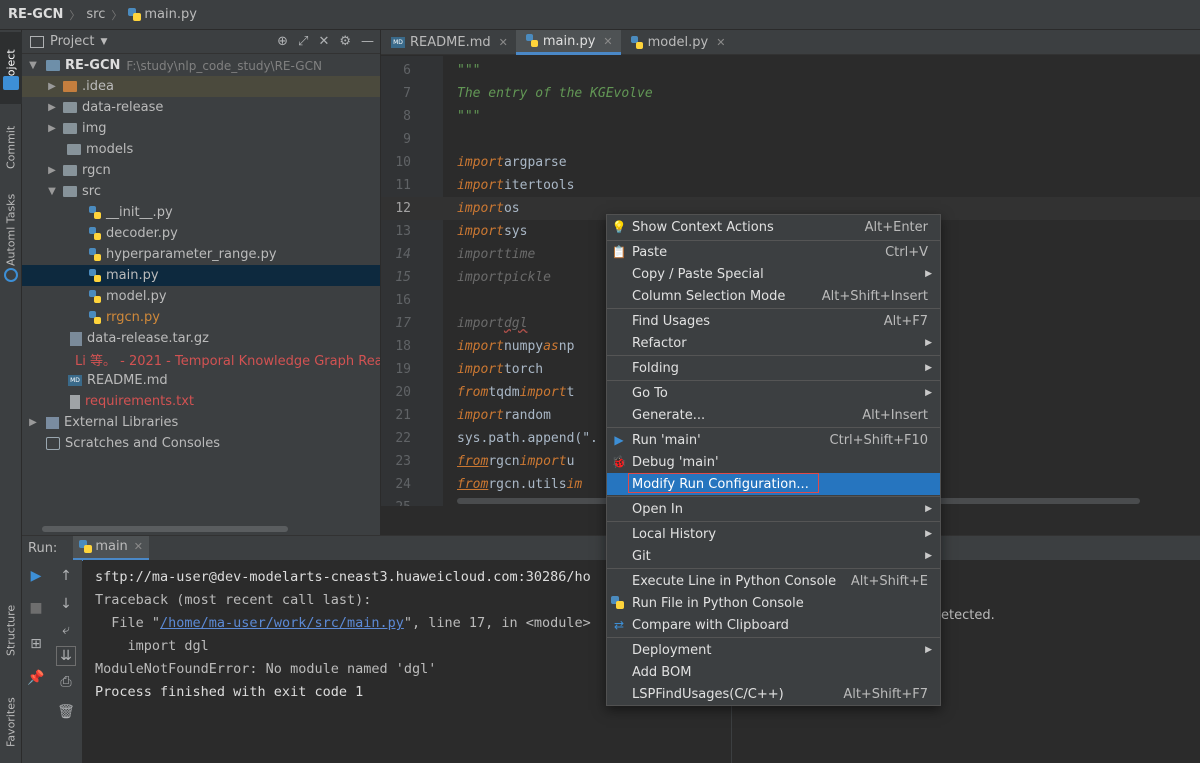 This screenshot has height=763, width=1200. What do you see at coordinates (36, 678) in the screenshot?
I see `pin-icon: 📌` at bounding box center [36, 678].